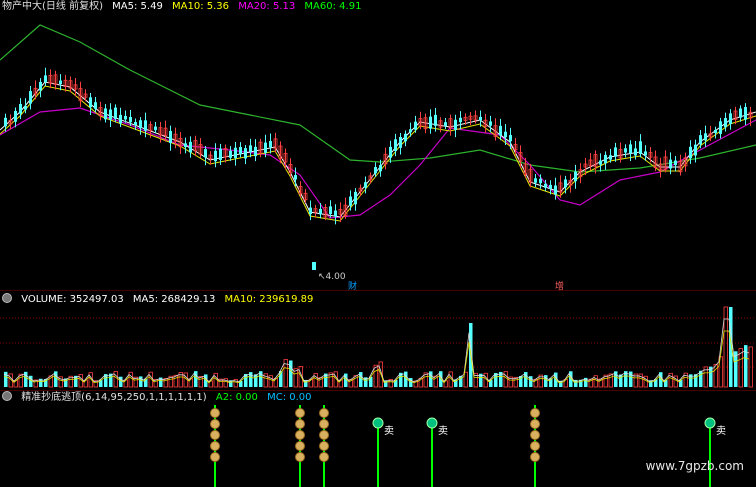  Describe the element at coordinates (289, 397) in the screenshot. I see `mc-label: MC: 0.00` at that location.